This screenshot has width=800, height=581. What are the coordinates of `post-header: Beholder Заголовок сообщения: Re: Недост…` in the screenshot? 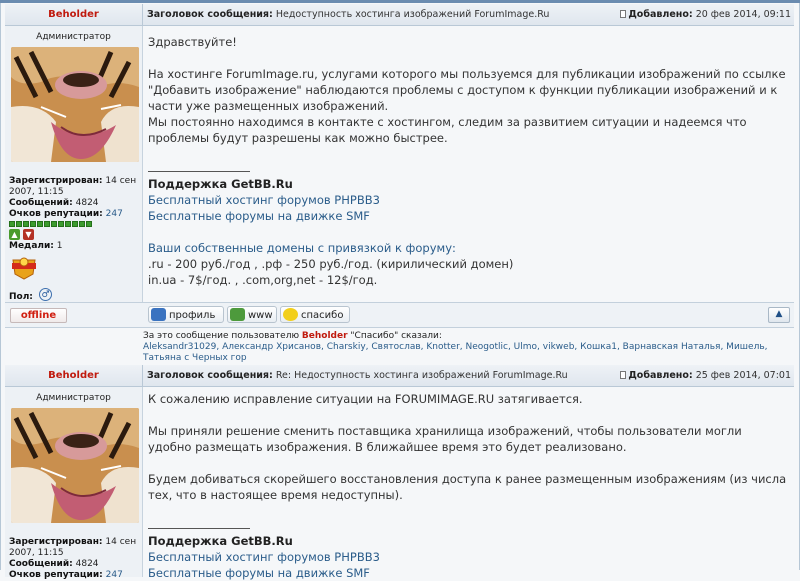 It's located at (399, 376).